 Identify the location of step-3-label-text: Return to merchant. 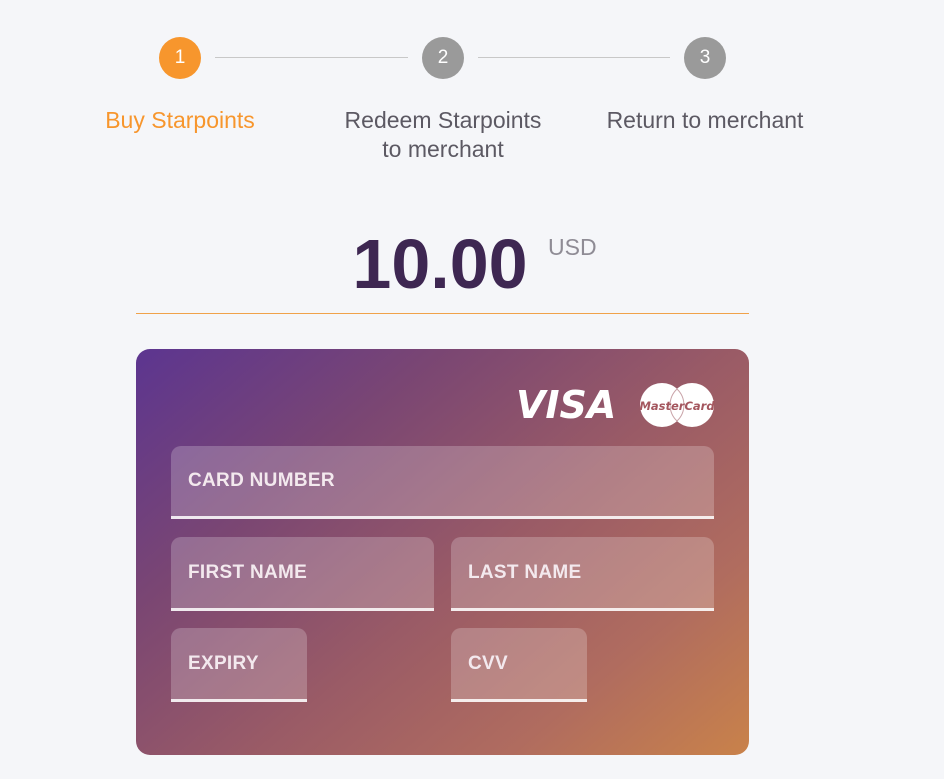
(705, 120).